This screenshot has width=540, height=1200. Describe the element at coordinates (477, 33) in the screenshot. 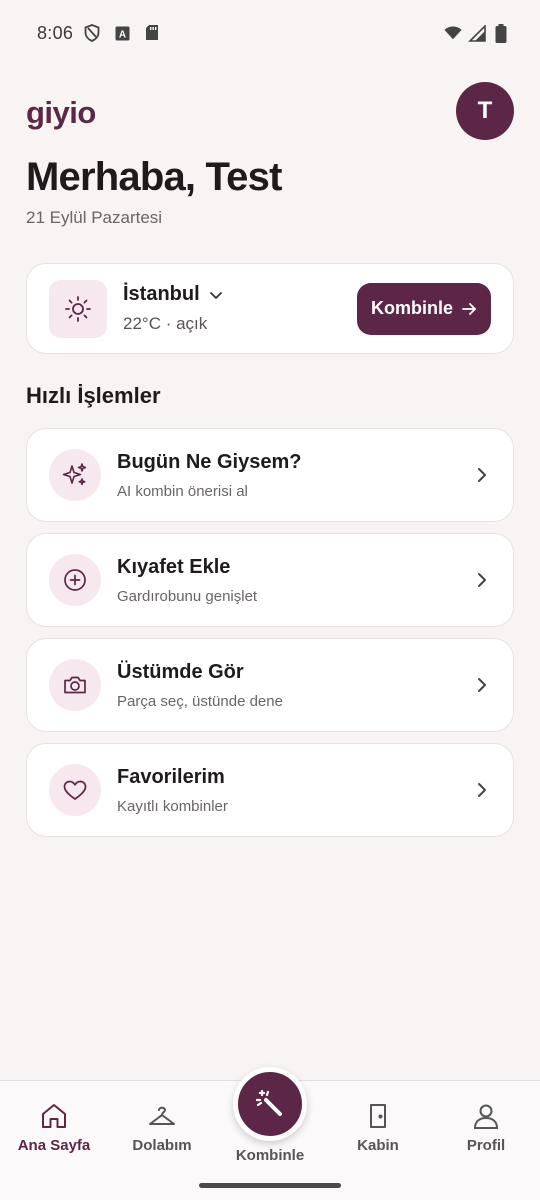

I see `signal-icon` at that location.